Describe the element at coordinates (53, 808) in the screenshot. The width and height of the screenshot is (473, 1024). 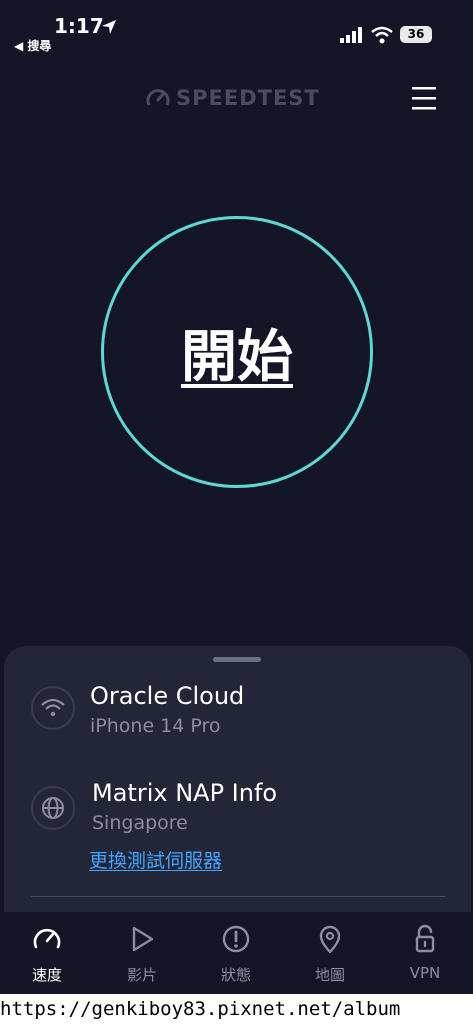
I see `globe-icon` at that location.